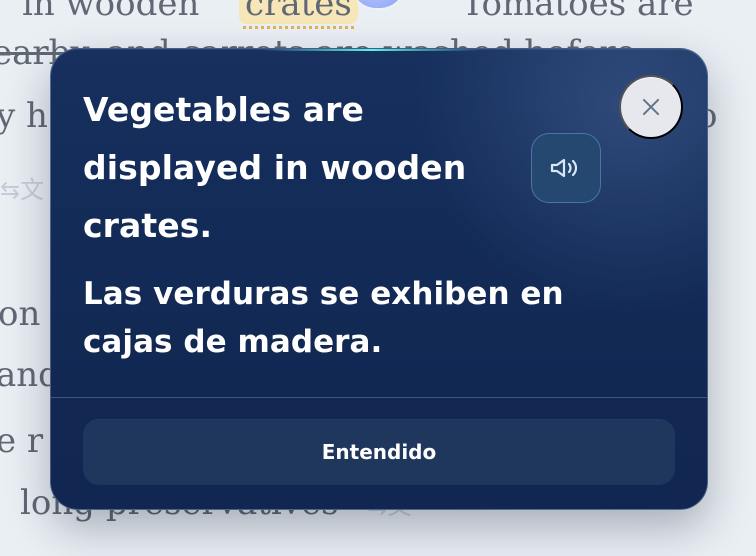  I want to click on audio-button, so click(566, 168).